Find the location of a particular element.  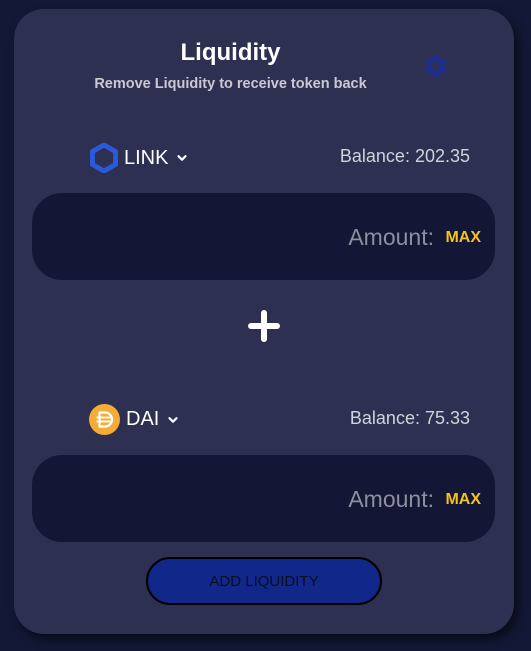

page-title: Liquidity is located at coordinates (230, 52).